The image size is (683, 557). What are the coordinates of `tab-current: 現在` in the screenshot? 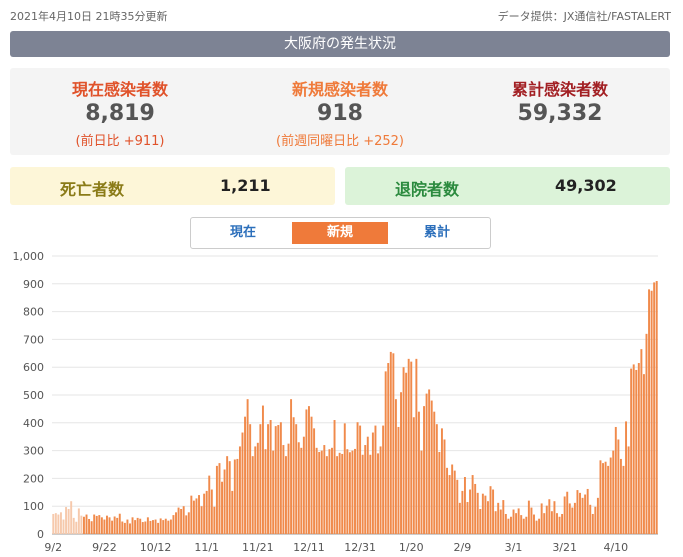 It's located at (243, 233).